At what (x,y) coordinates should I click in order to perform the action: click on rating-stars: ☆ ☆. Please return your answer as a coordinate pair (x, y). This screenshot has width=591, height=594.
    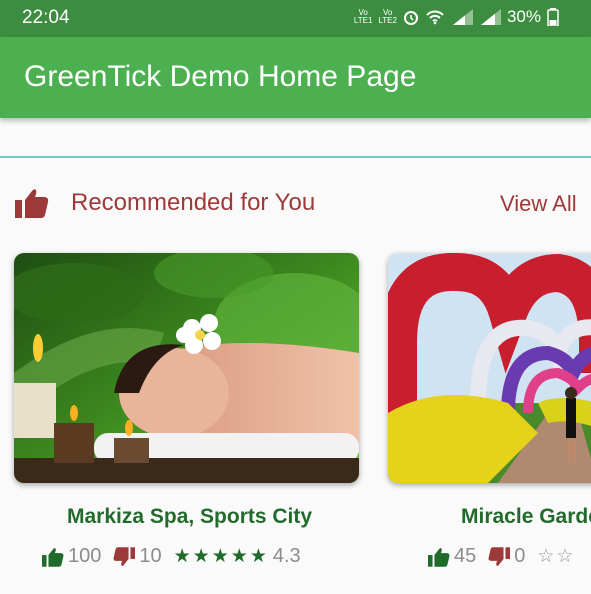
    Looking at the image, I should click on (555, 556).